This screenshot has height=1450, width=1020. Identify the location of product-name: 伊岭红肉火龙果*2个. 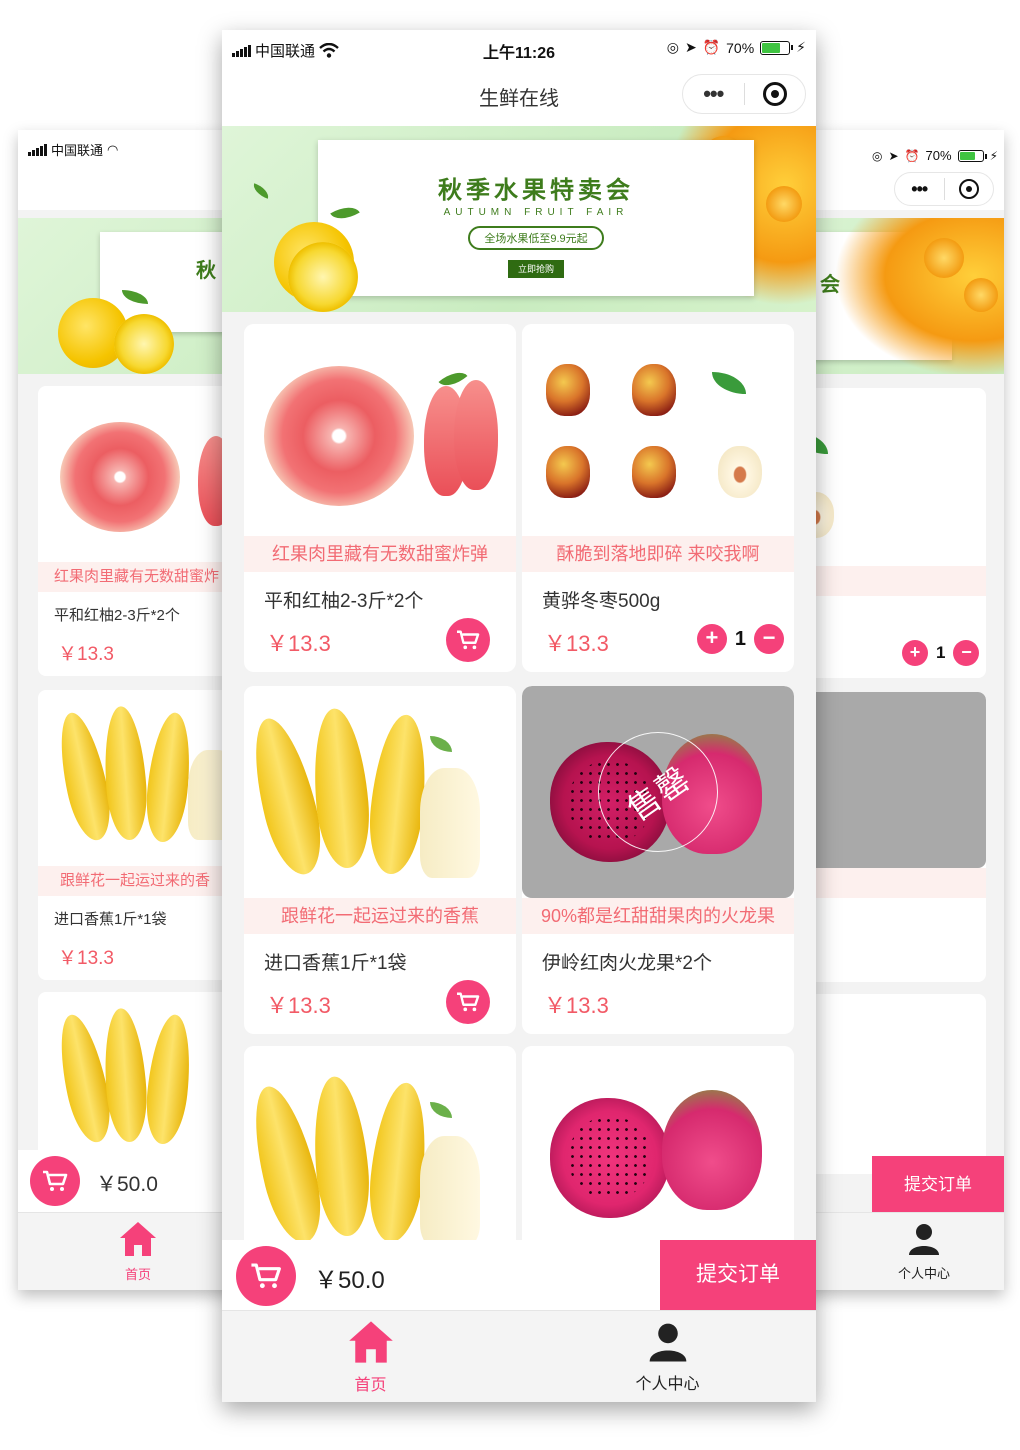
(627, 963).